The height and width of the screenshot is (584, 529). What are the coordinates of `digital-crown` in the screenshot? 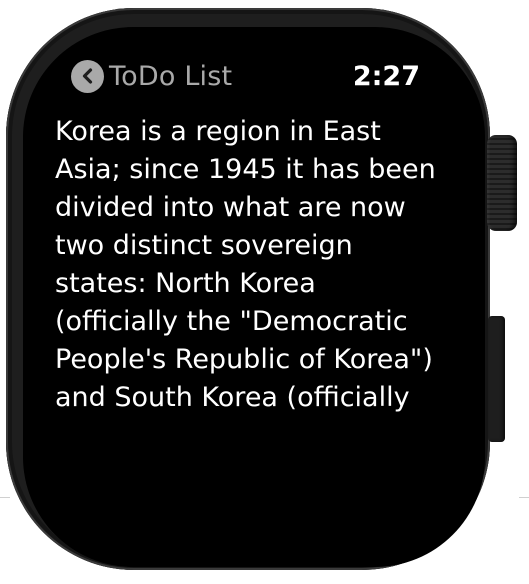 It's located at (502, 183).